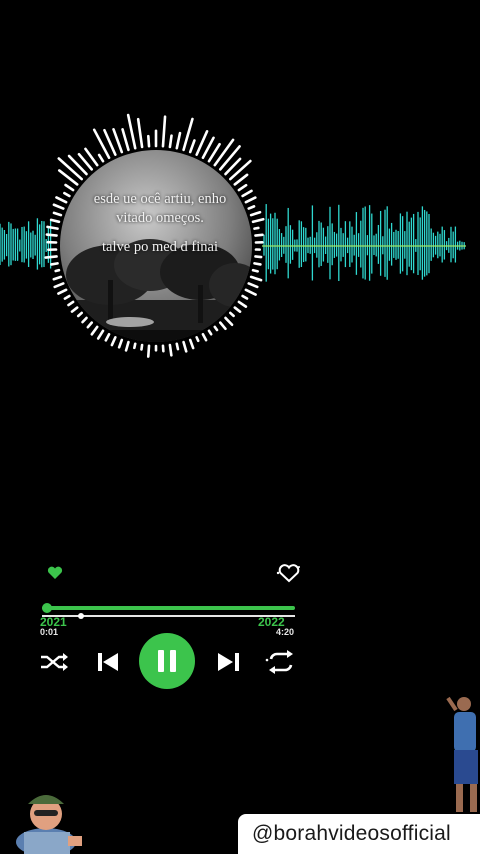 The height and width of the screenshot is (854, 480). What do you see at coordinates (47, 608) in the screenshot?
I see `progress-knob` at bounding box center [47, 608].